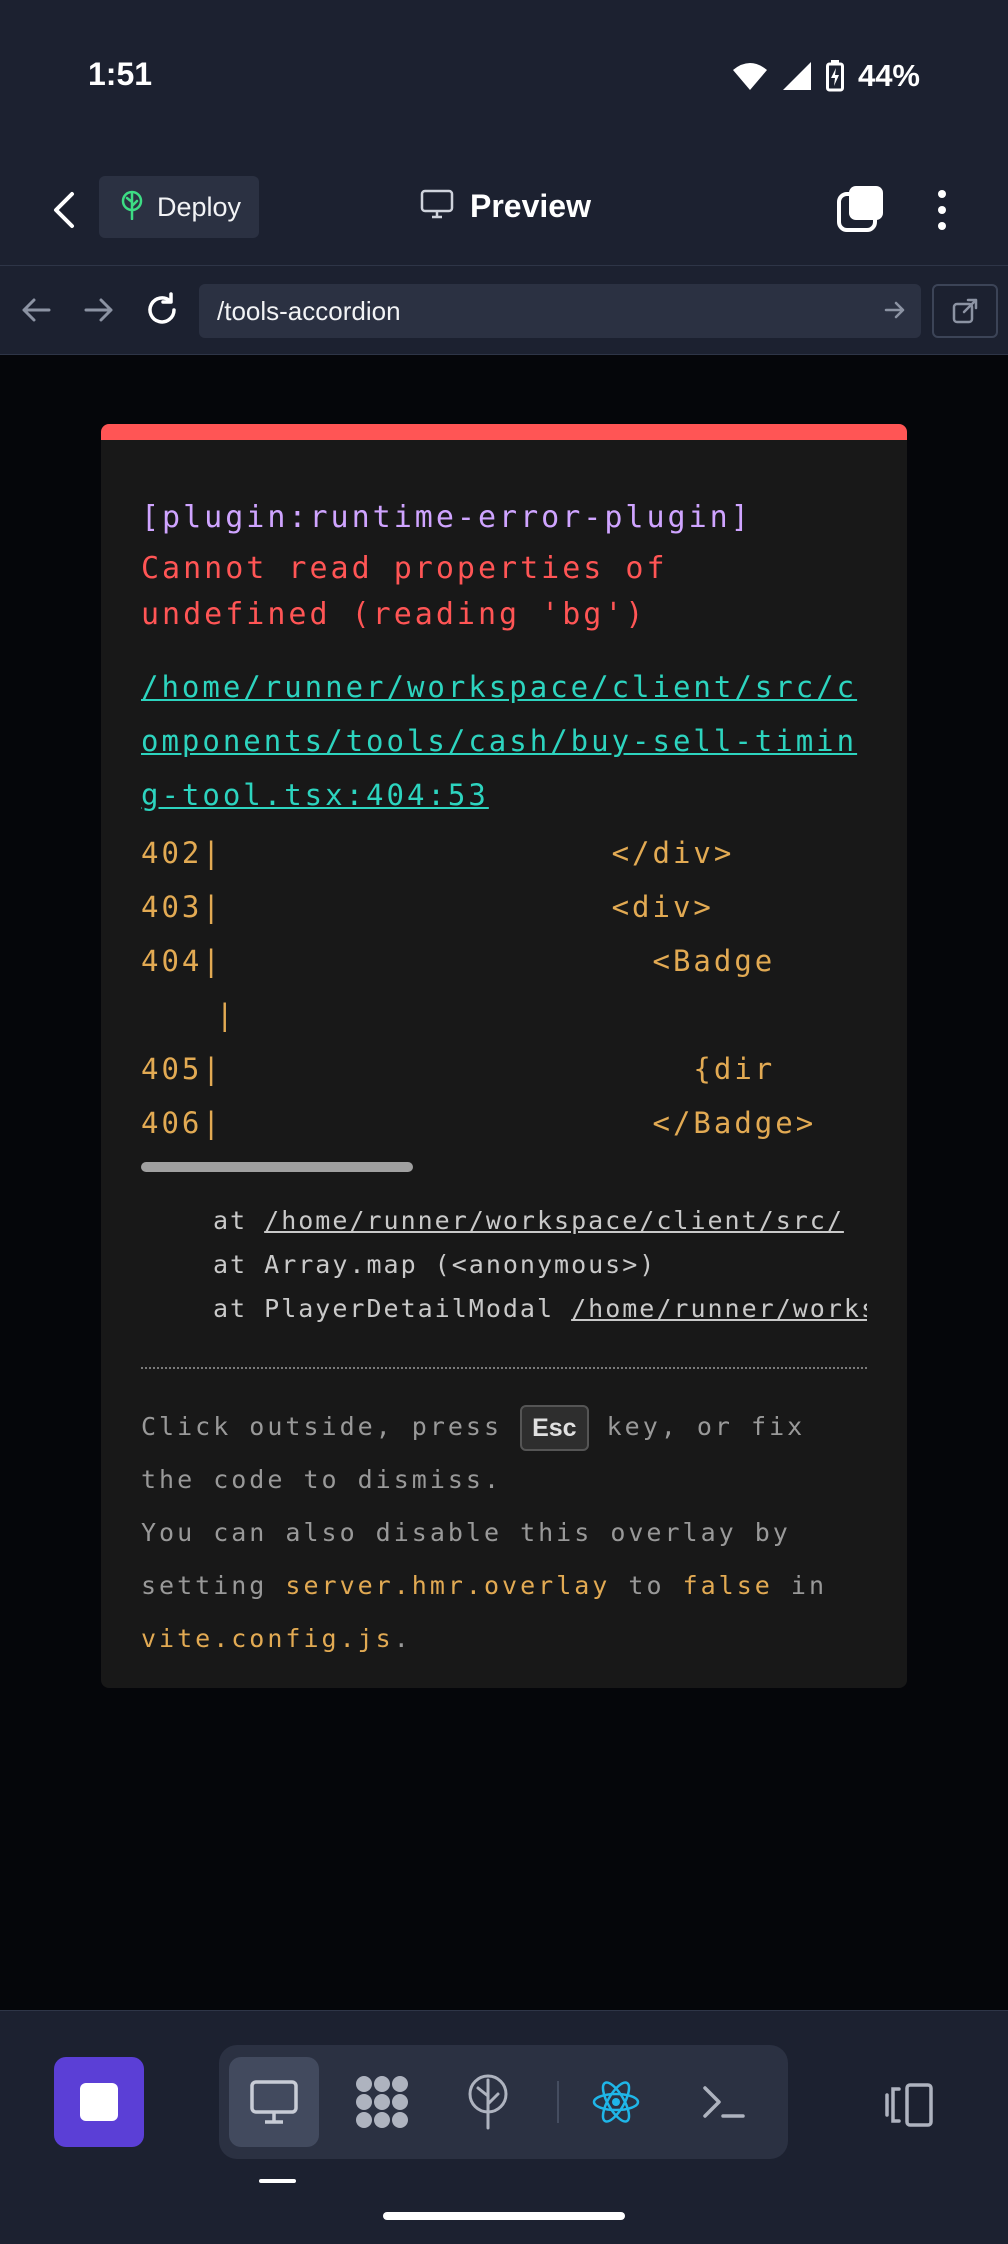 The height and width of the screenshot is (2244, 1008). What do you see at coordinates (910, 2105) in the screenshot?
I see `panel-toggle-icon` at bounding box center [910, 2105].